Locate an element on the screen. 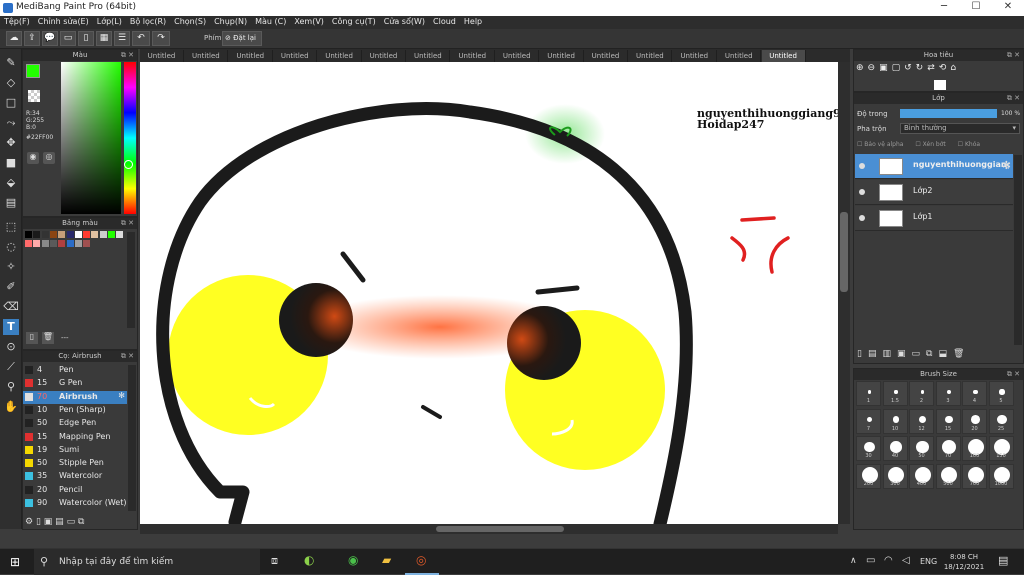 The width and height of the screenshot is (1024, 575). brush-size-option: 7 is located at coordinates (868, 421).